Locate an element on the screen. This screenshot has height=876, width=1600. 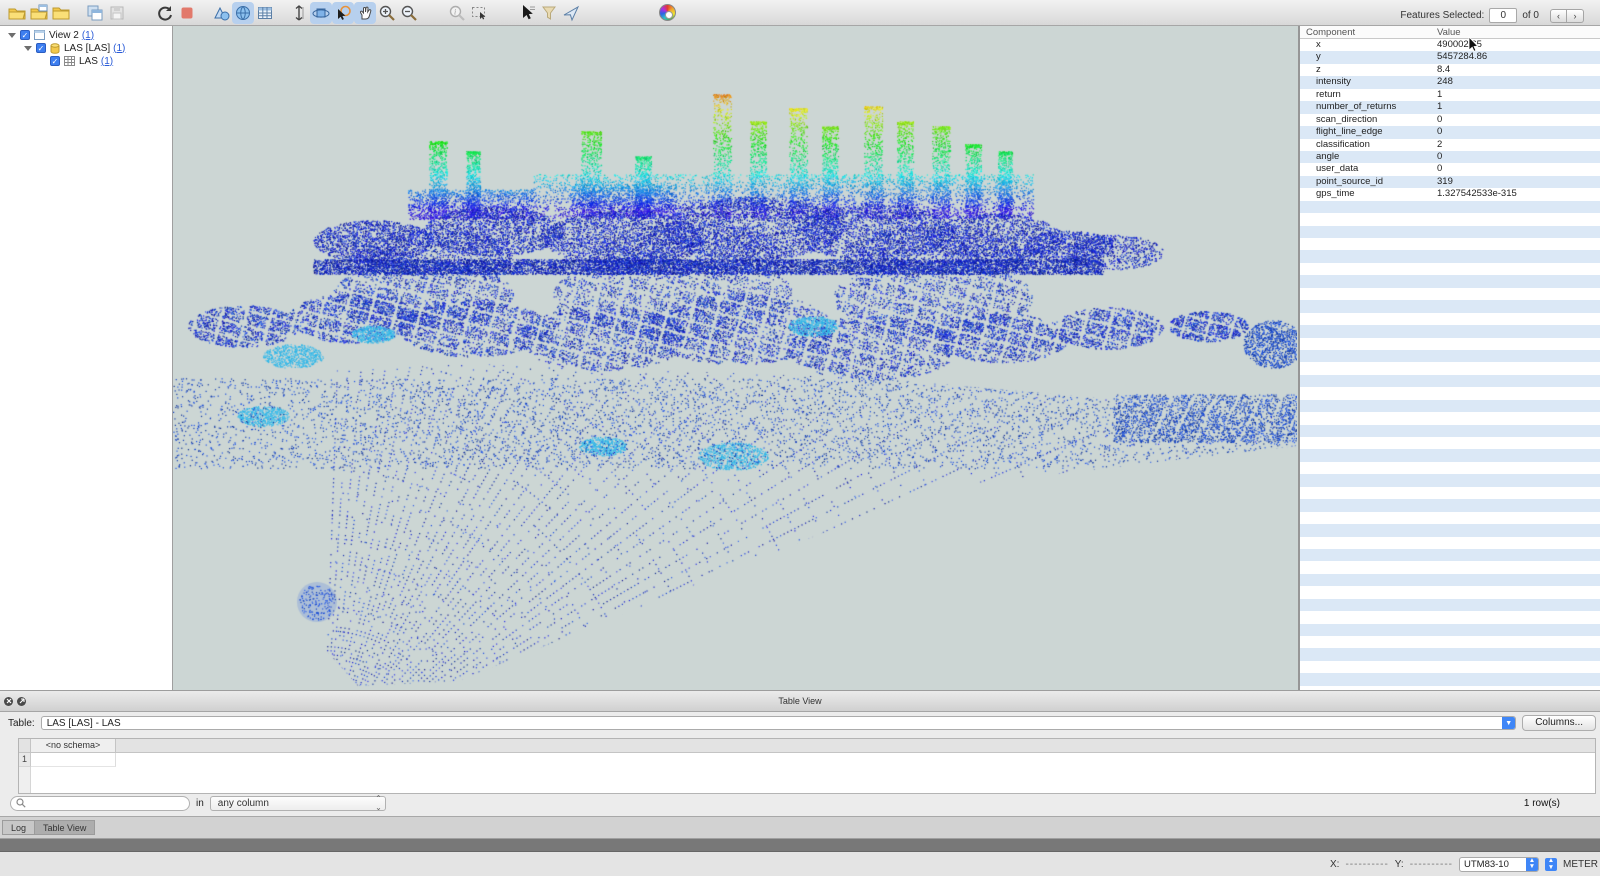
measure-icon is located at coordinates (299, 13).